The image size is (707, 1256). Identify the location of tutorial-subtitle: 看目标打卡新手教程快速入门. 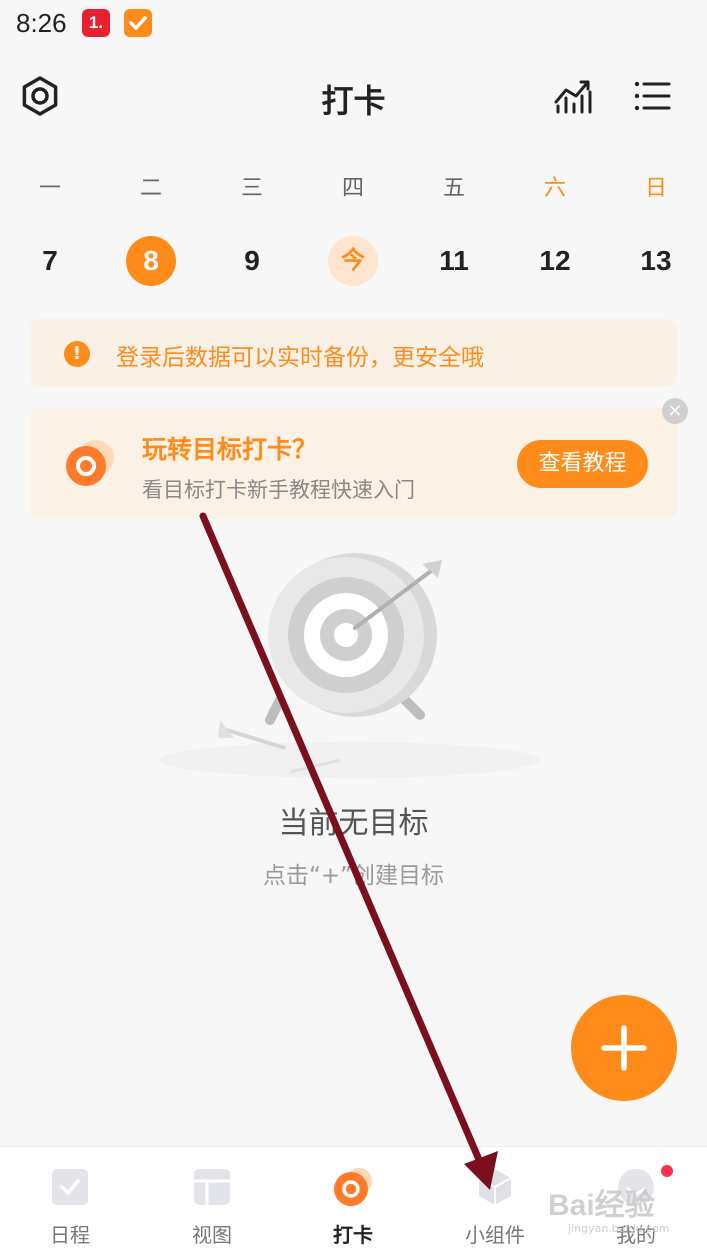
(278, 490).